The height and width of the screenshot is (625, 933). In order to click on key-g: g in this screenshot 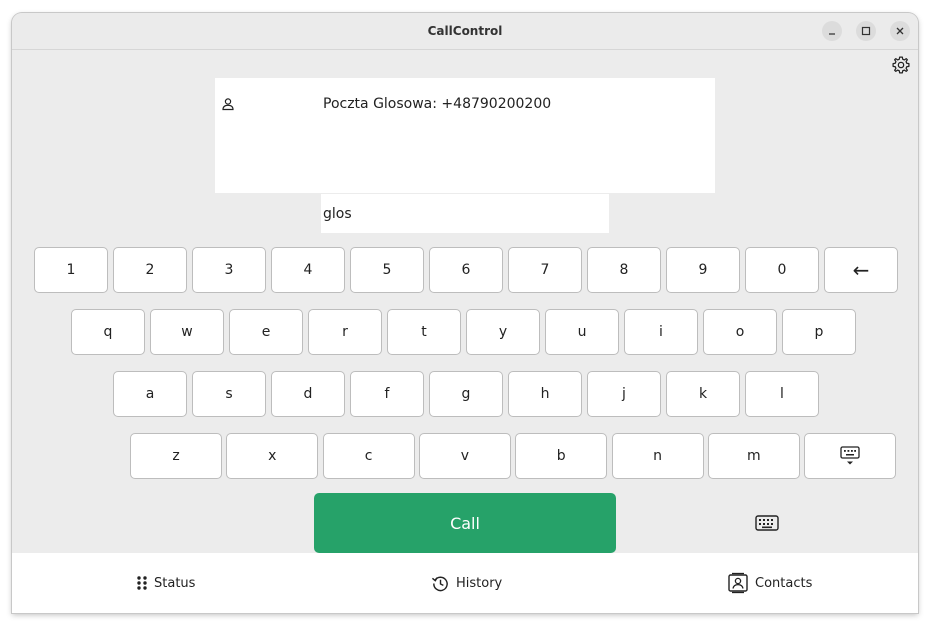, I will do `click(466, 394)`.